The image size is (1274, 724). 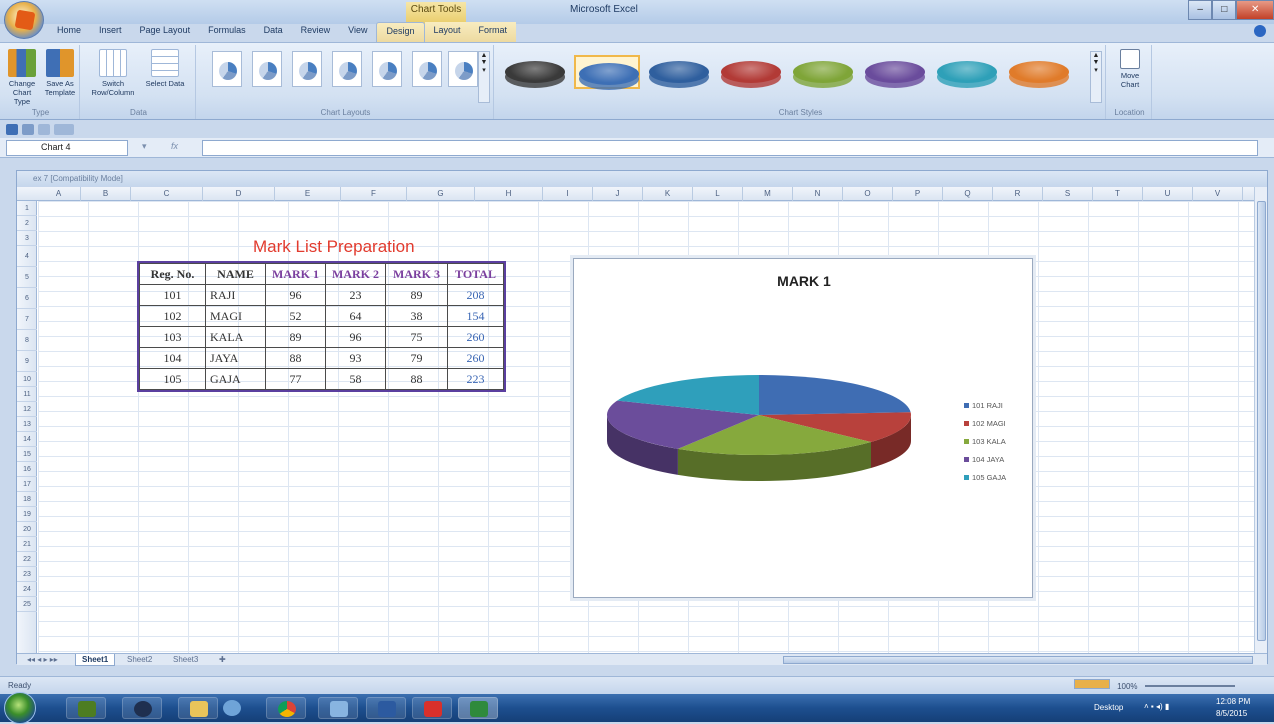 I want to click on table-header-cell: TOTAL, so click(x=475, y=274).